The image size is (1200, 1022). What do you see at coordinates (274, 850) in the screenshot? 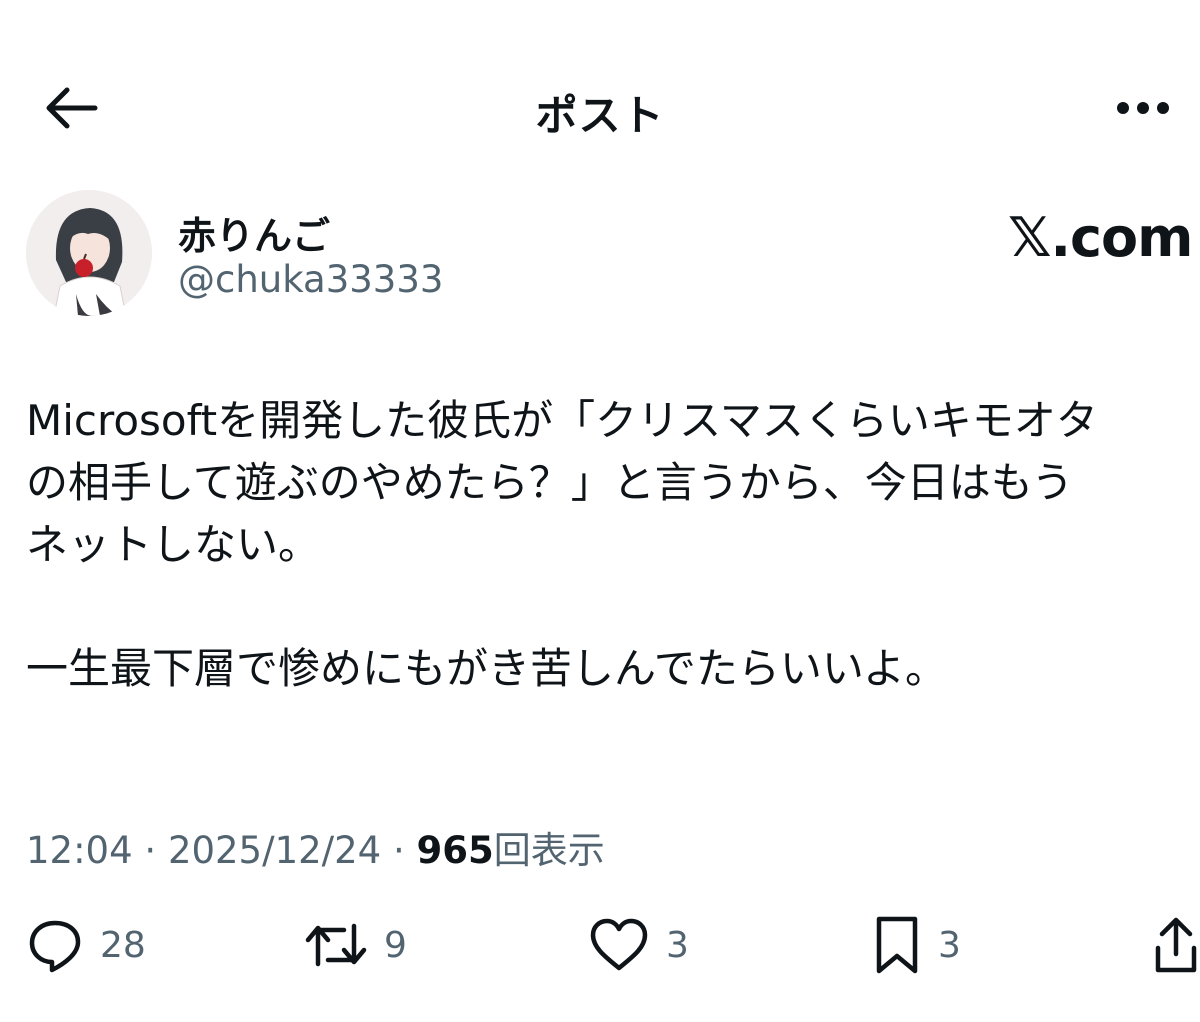
I see `post-date: 2025/12/24` at bounding box center [274, 850].